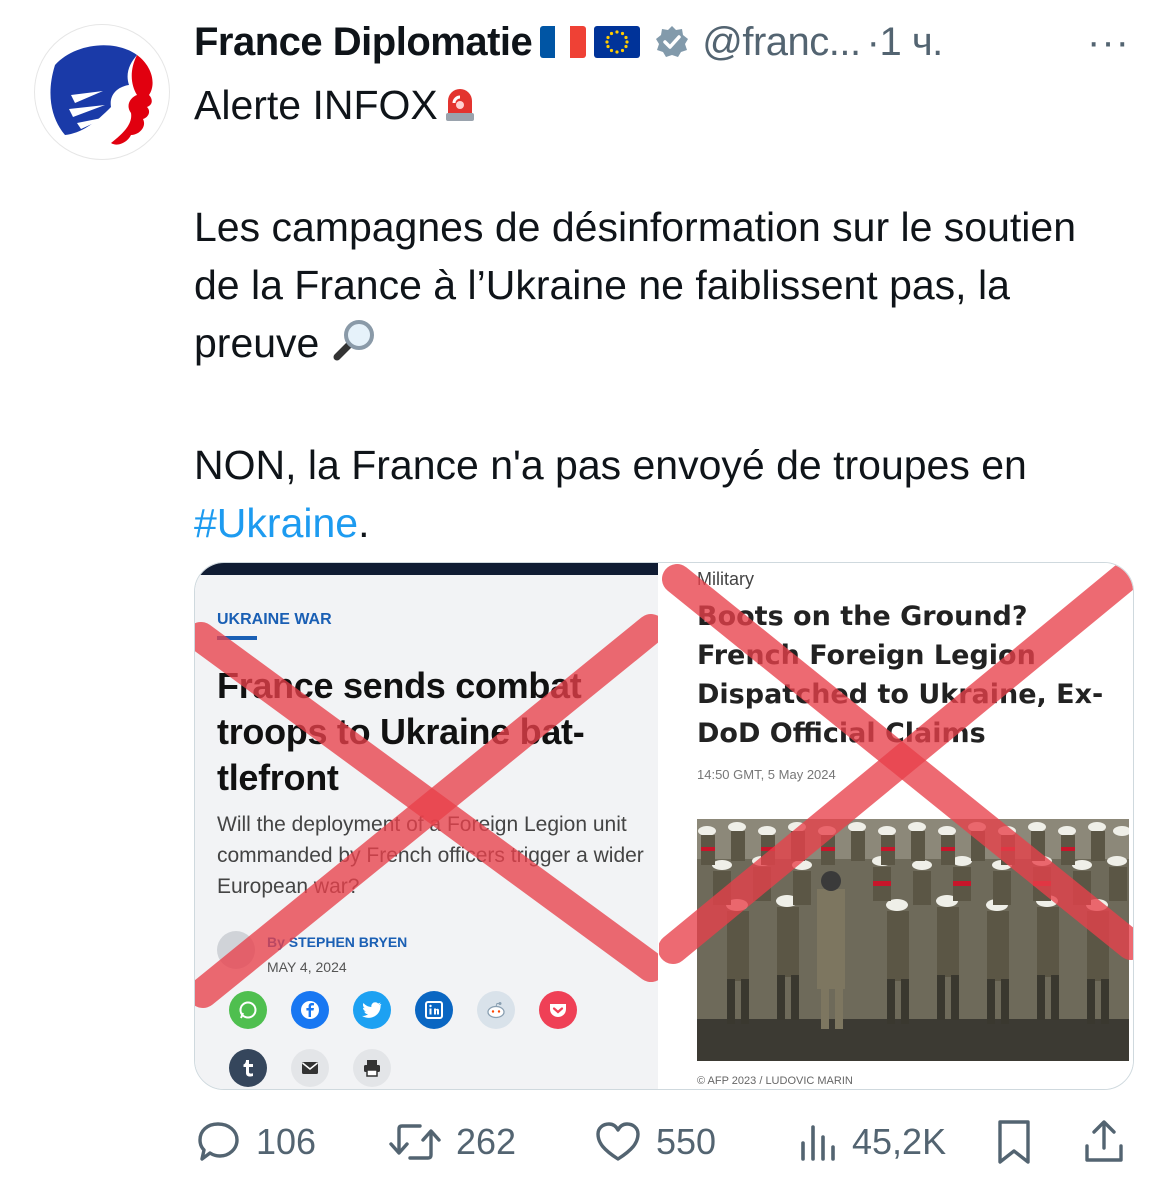 This screenshot has height=1194, width=1170. What do you see at coordinates (248, 1010) in the screenshot?
I see `whatsapp-icon` at bounding box center [248, 1010].